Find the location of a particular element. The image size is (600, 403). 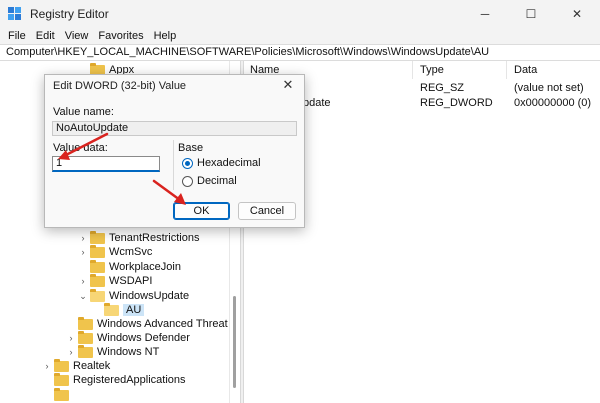

window-title: Registry Editor is located at coordinates (69, 13).